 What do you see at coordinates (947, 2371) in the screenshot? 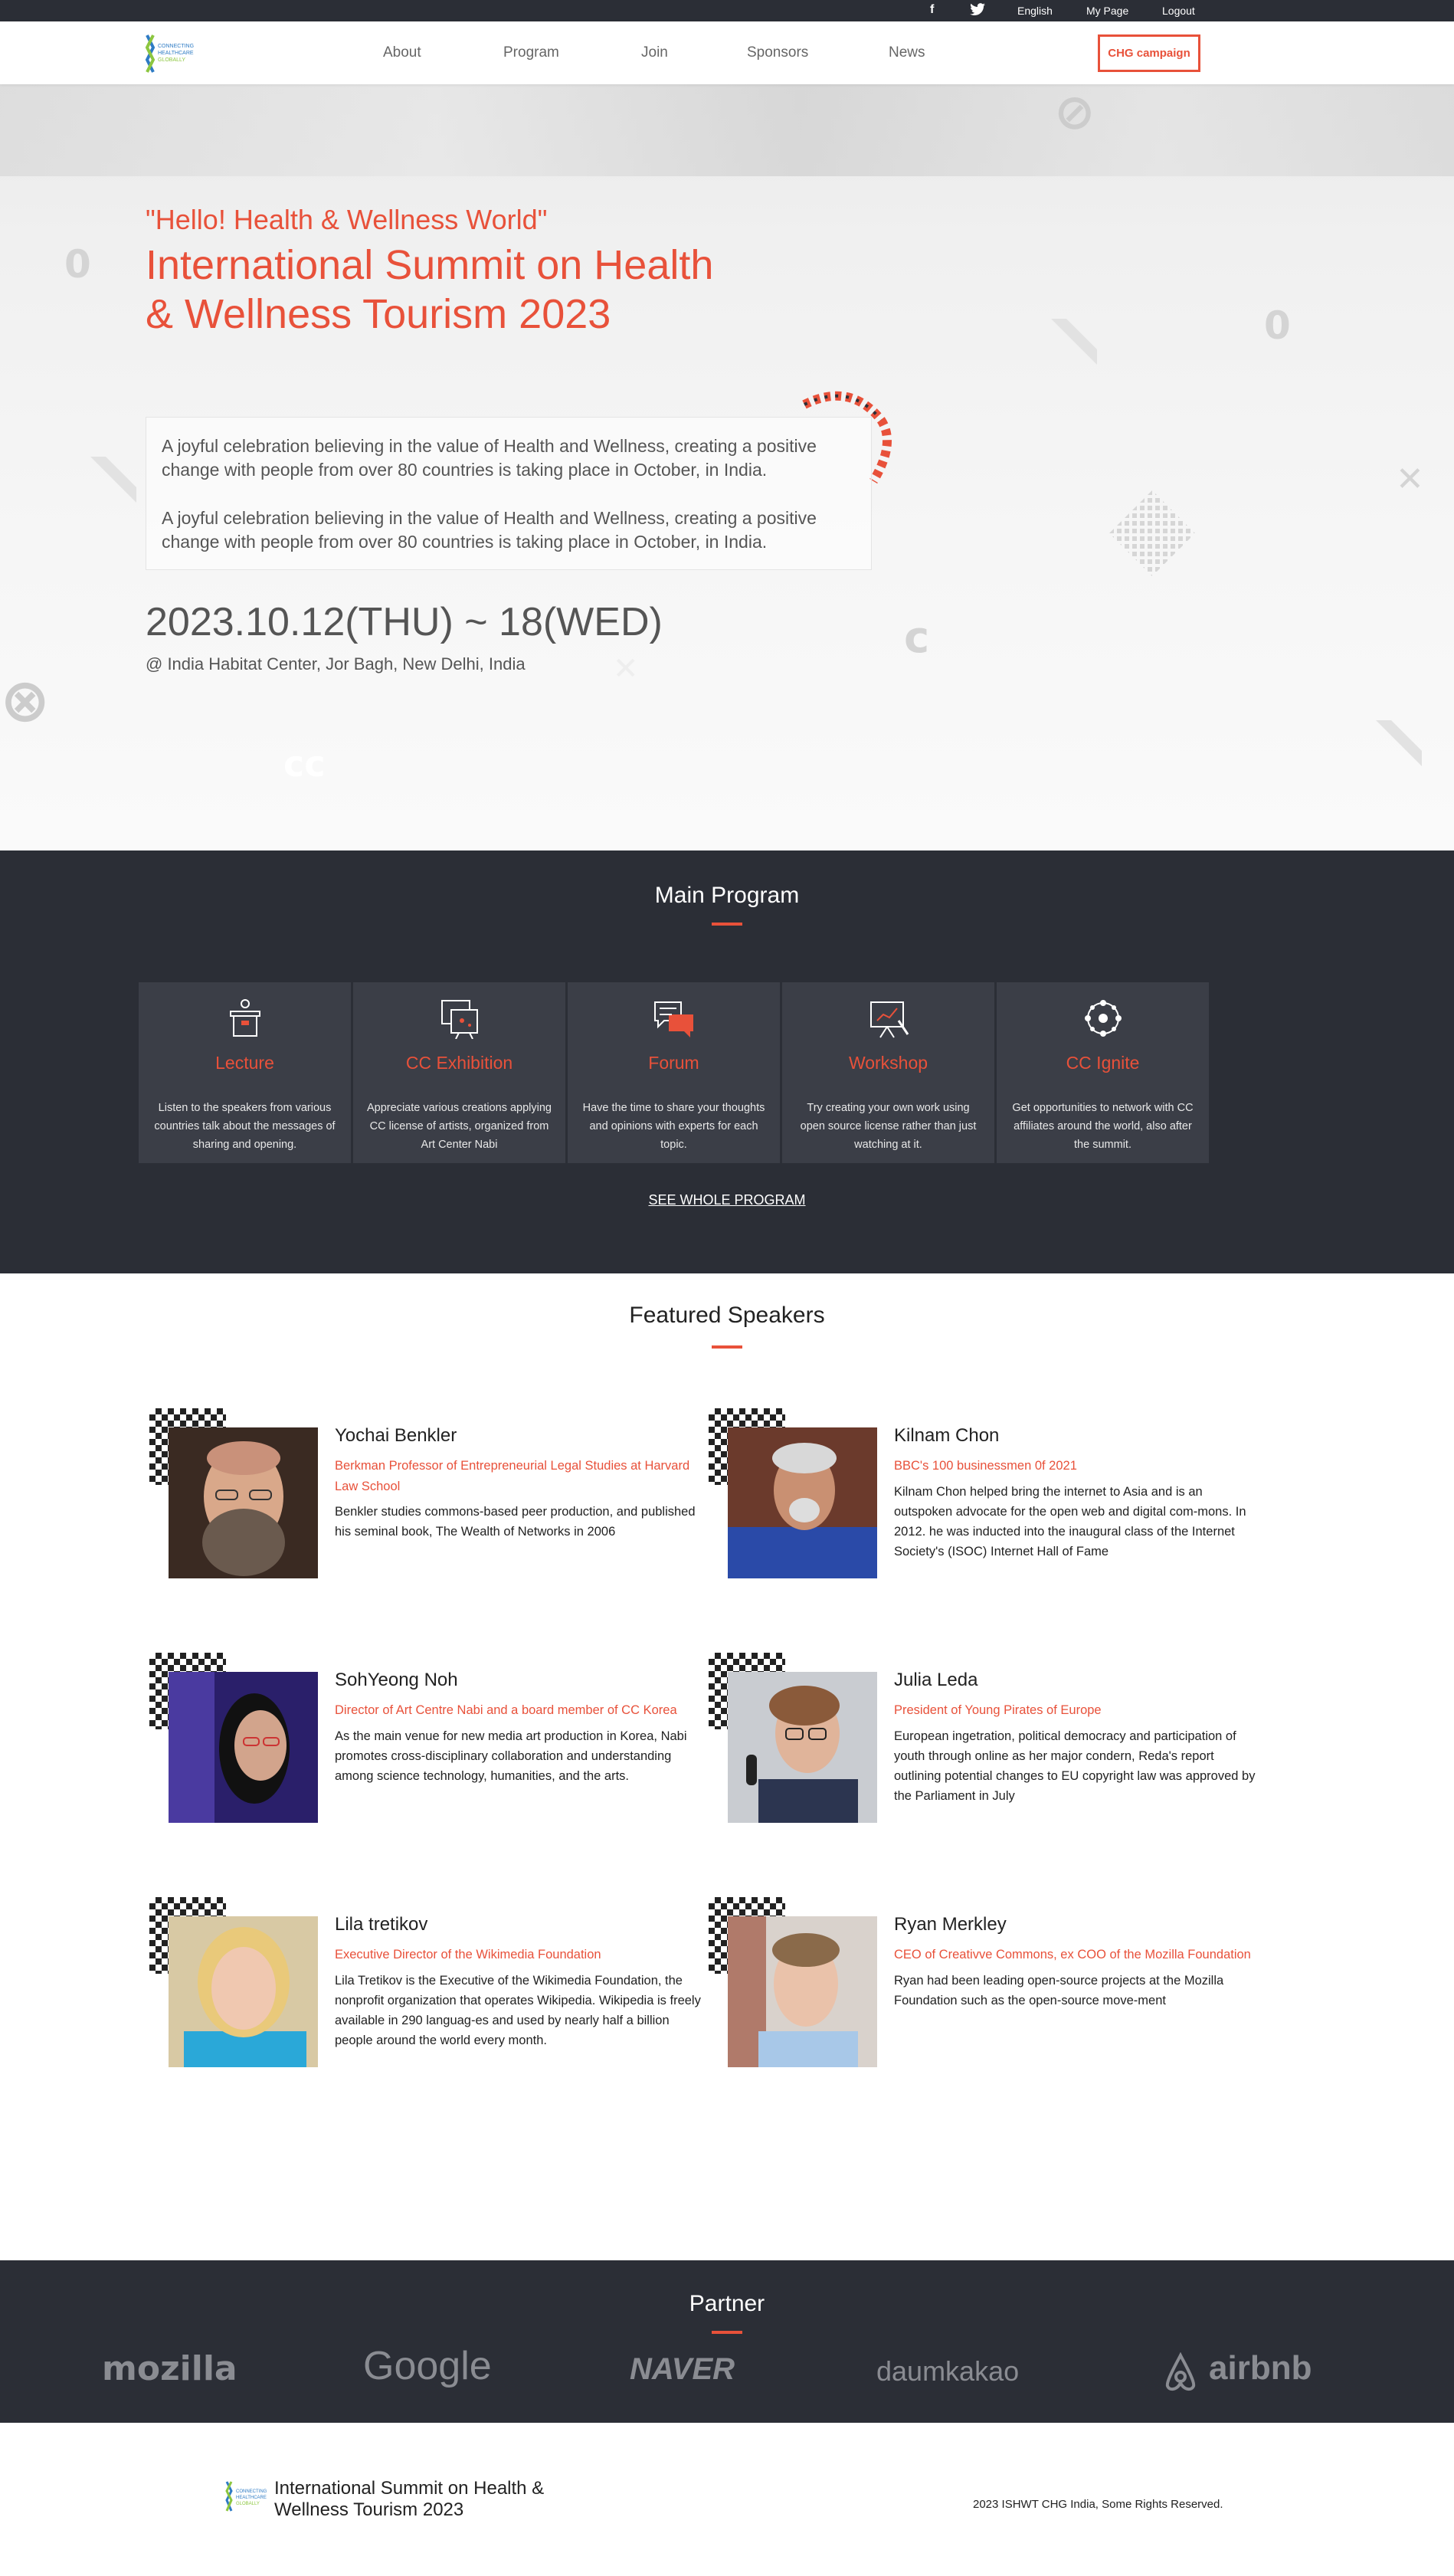
I see `partner-logo-daumkakao: daumkakao` at bounding box center [947, 2371].